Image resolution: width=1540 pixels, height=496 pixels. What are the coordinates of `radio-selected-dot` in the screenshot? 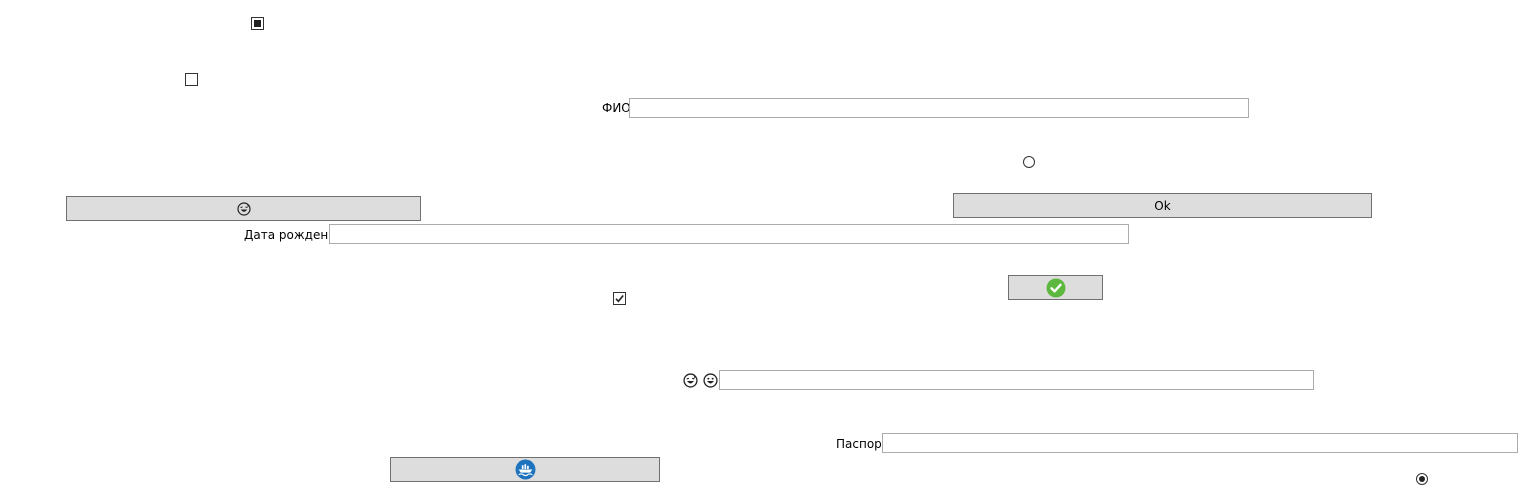 It's located at (1422, 479).